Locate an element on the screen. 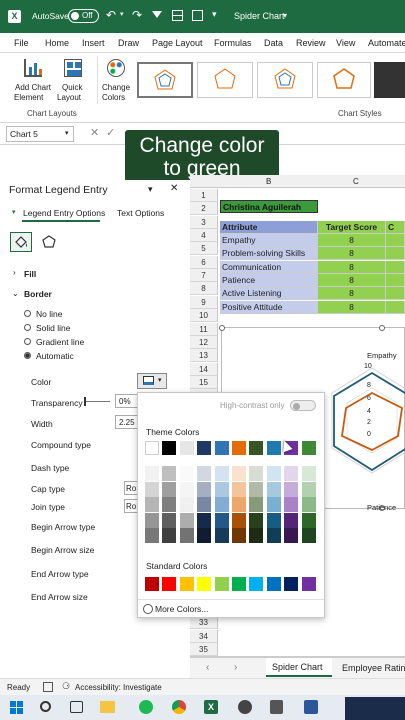  row-header: 7 is located at coordinates (204, 276).